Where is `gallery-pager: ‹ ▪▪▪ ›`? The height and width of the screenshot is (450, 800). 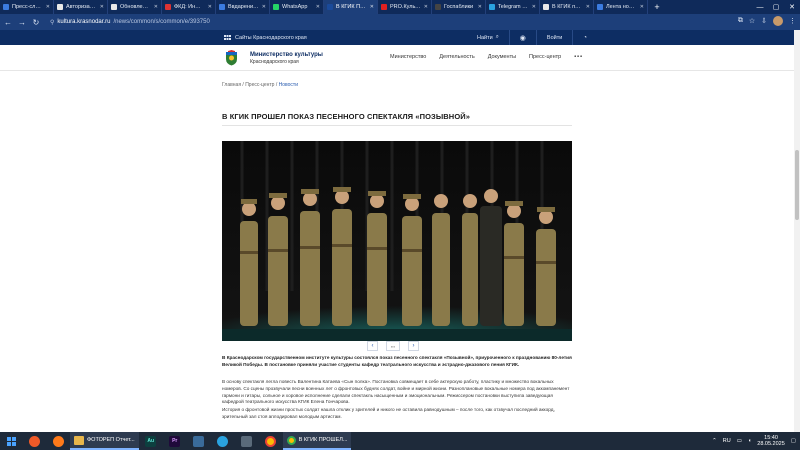 gallery-pager: ‹ ▪▪▪ › is located at coordinates (393, 346).